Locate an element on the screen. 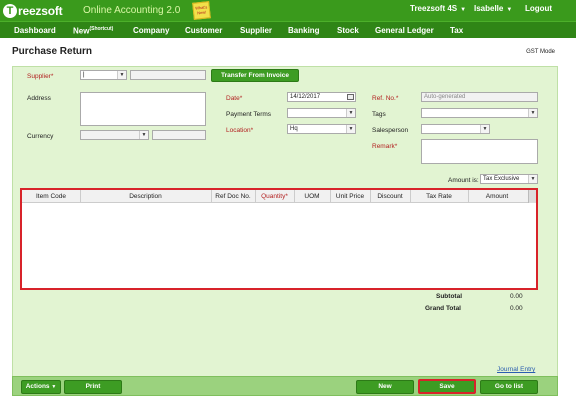  payment-terms-label: Payment Terms is located at coordinates (249, 114).